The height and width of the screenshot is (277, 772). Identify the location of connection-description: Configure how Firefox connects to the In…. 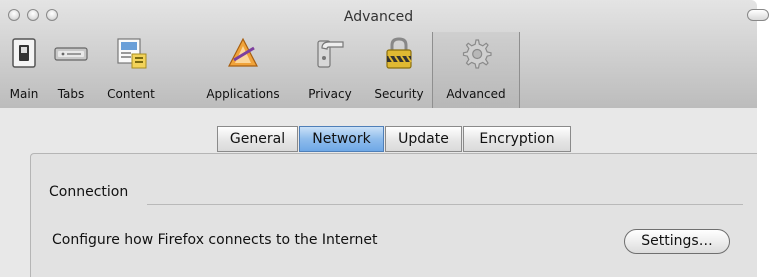
(215, 240).